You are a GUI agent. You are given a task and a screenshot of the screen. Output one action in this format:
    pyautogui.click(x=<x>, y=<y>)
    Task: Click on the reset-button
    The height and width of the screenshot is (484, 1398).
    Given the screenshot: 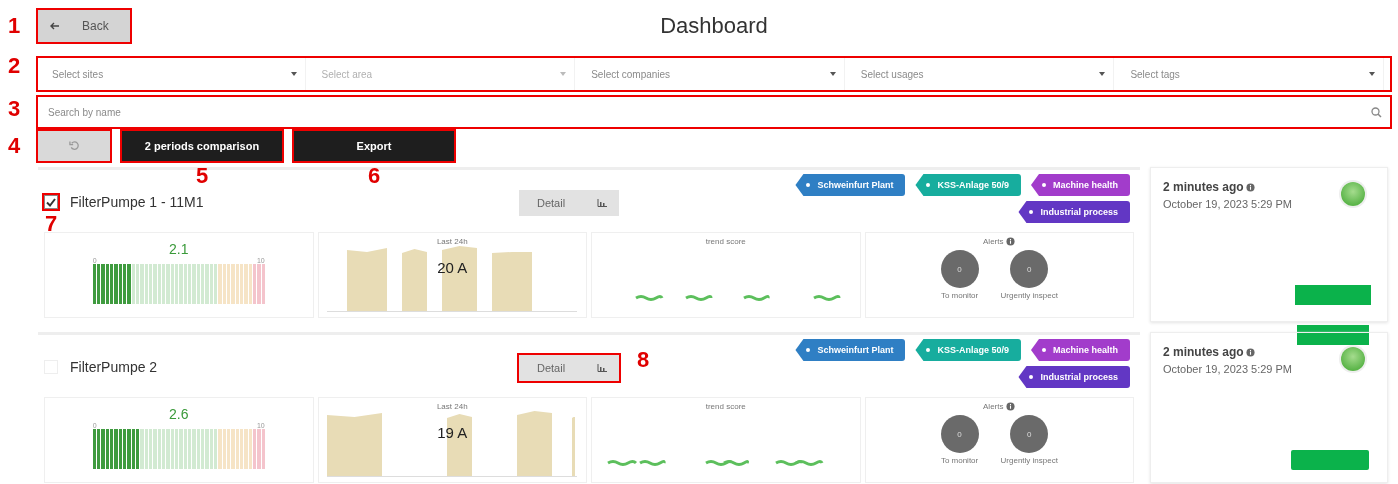 What is the action you would take?
    pyautogui.click(x=74, y=146)
    